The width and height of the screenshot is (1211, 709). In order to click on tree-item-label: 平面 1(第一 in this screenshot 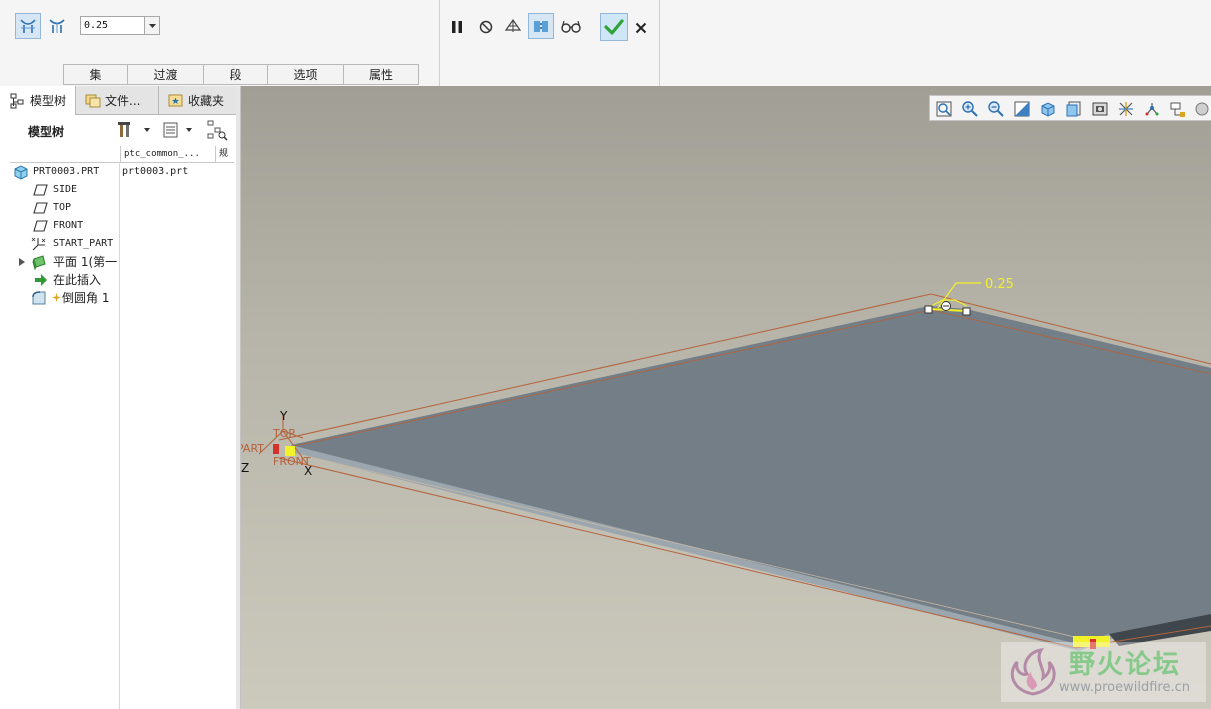, I will do `click(85, 262)`.